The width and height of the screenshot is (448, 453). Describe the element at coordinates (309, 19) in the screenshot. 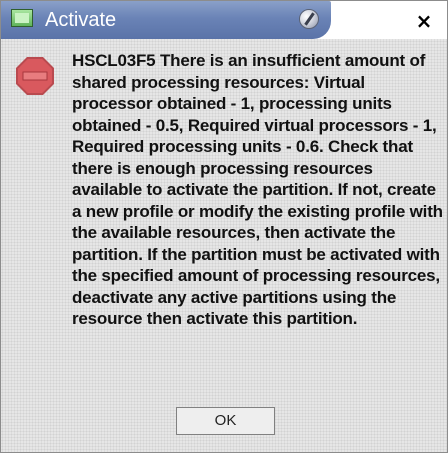

I see `title-knob-icon` at that location.